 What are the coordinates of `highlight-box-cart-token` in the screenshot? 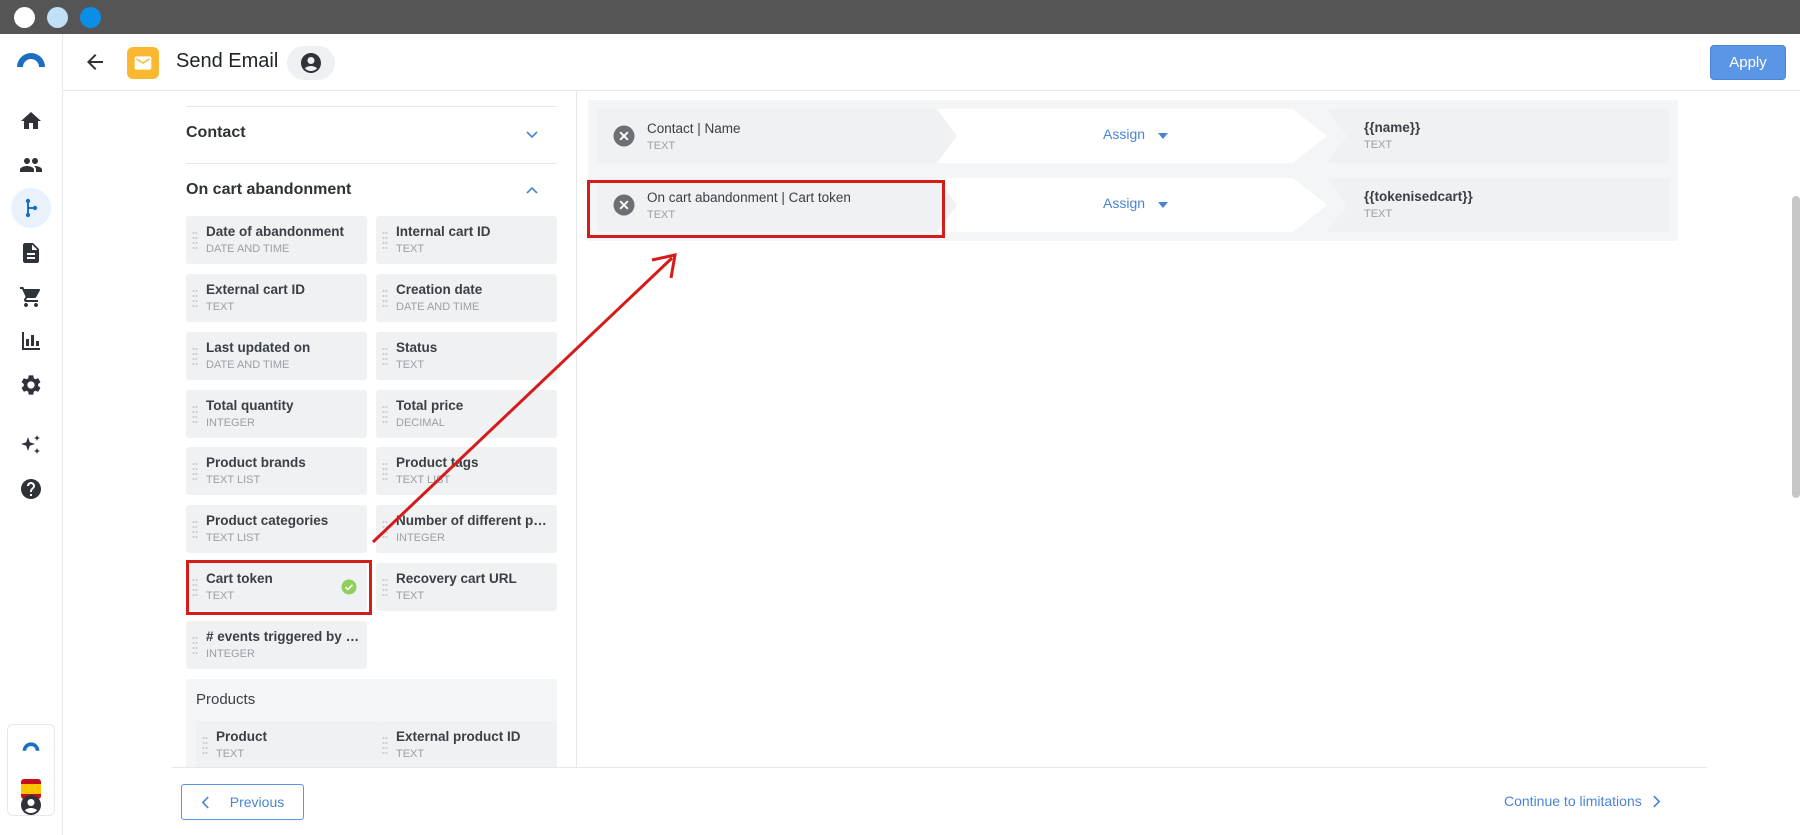 It's located at (279, 587).